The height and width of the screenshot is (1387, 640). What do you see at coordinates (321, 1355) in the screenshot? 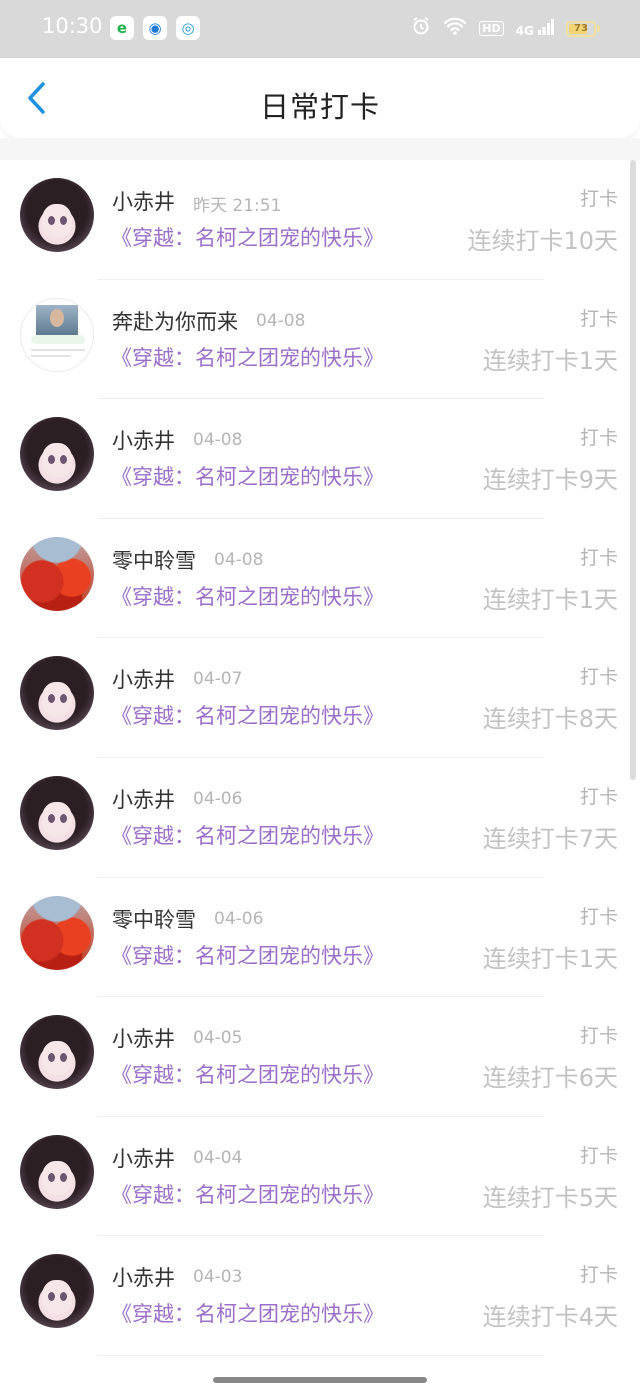
I see `divider` at bounding box center [321, 1355].